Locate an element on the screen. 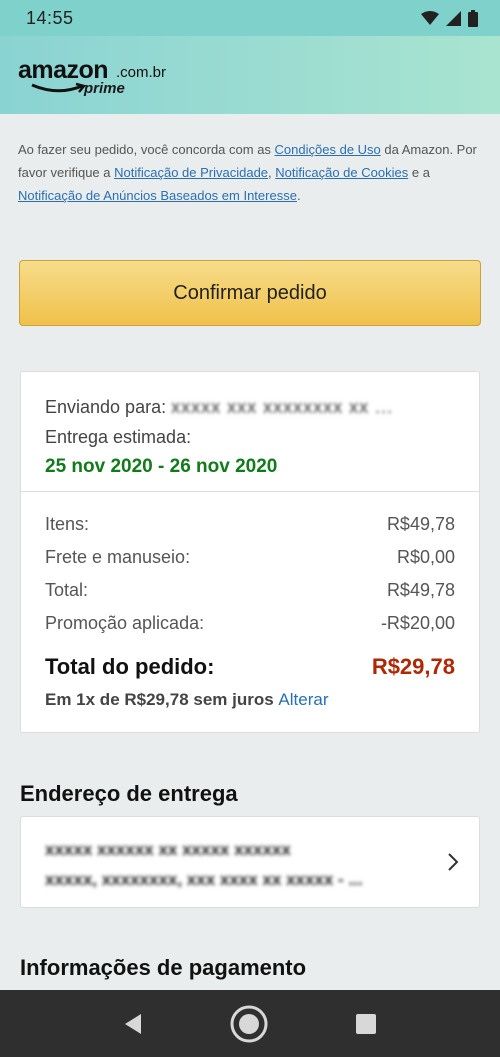 This screenshot has height=1057, width=500. logo-prime: prime is located at coordinates (104, 88).